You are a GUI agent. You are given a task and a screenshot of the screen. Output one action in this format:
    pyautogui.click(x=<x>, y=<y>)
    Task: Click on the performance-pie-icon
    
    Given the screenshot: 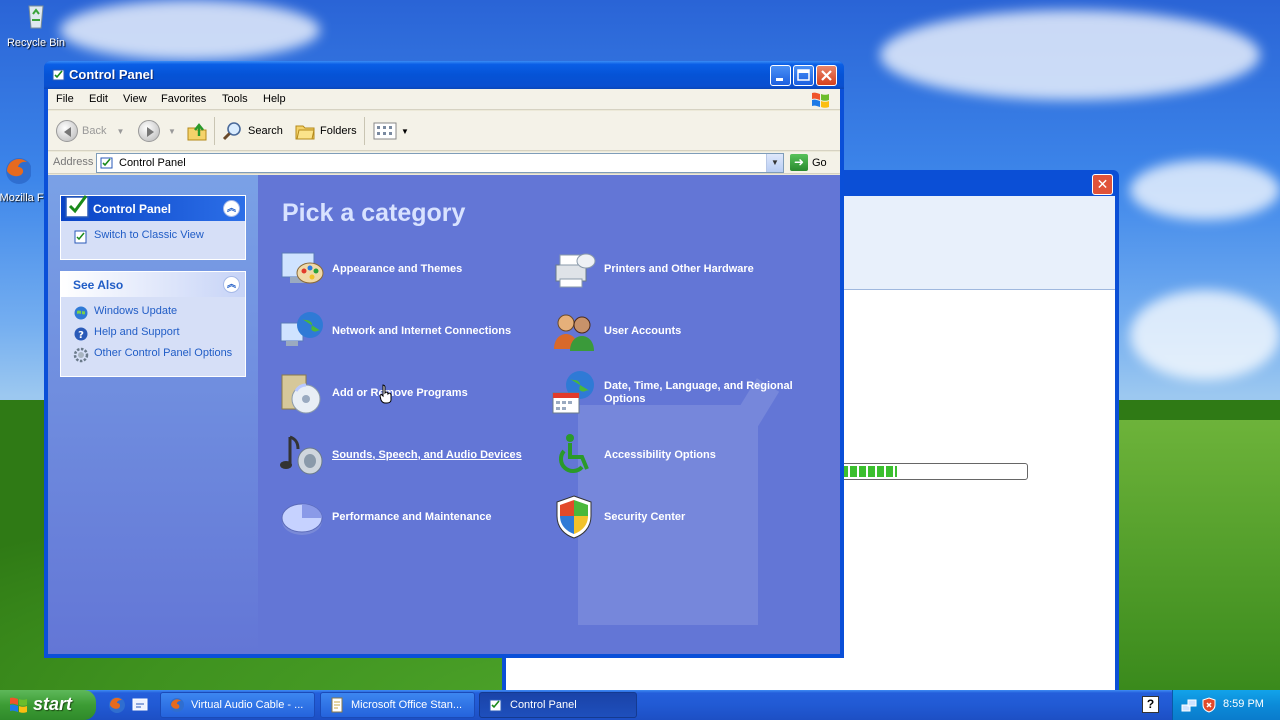 What is the action you would take?
    pyautogui.click(x=302, y=519)
    